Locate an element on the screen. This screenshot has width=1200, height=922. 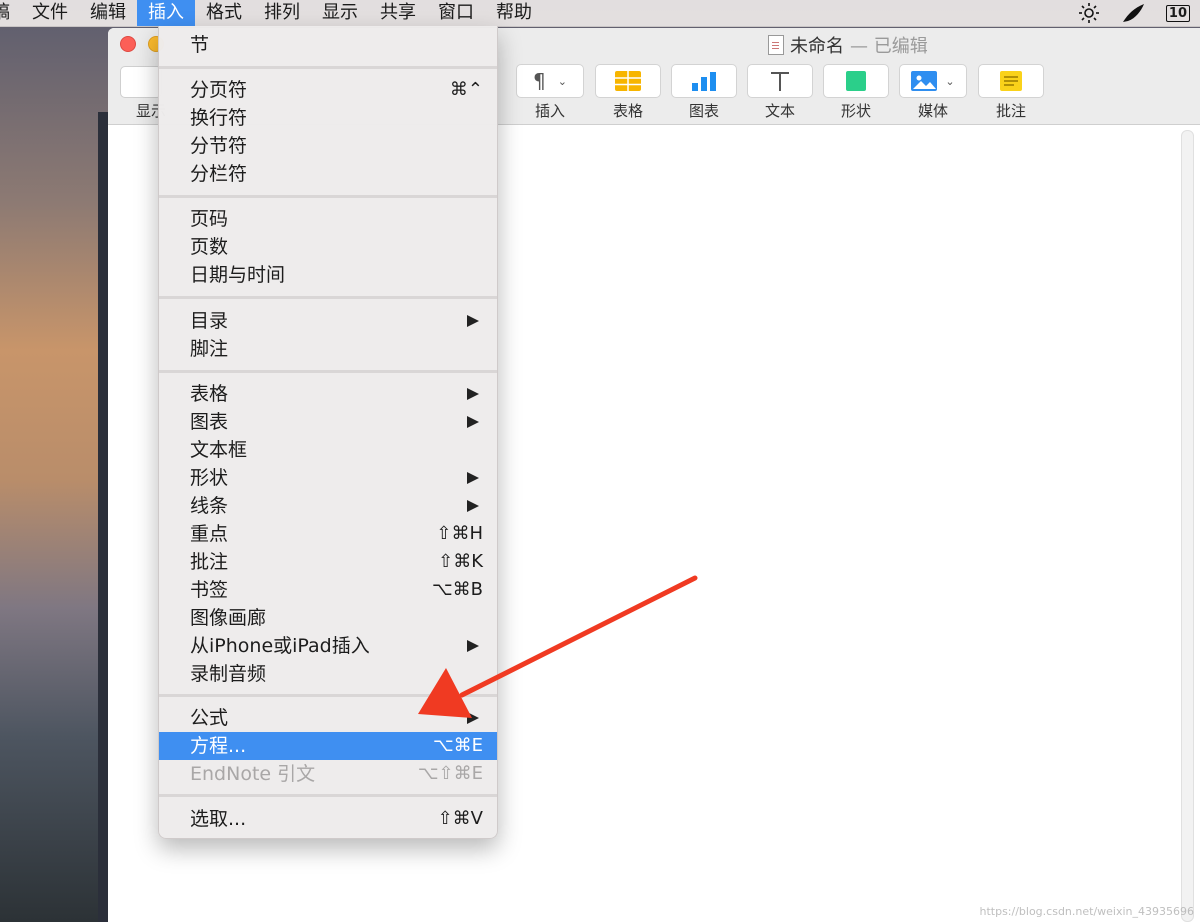
watermark: https://blog.csdn.net/weixin_43935696 is located at coordinates (1086, 911).